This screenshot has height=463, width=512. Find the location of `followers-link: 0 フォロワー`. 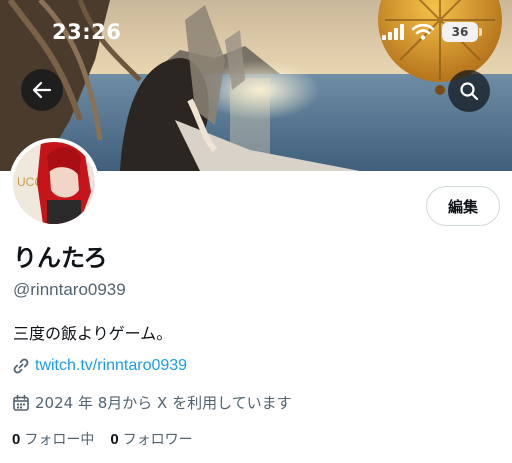

followers-link: 0 フォロワー is located at coordinates (151, 439).